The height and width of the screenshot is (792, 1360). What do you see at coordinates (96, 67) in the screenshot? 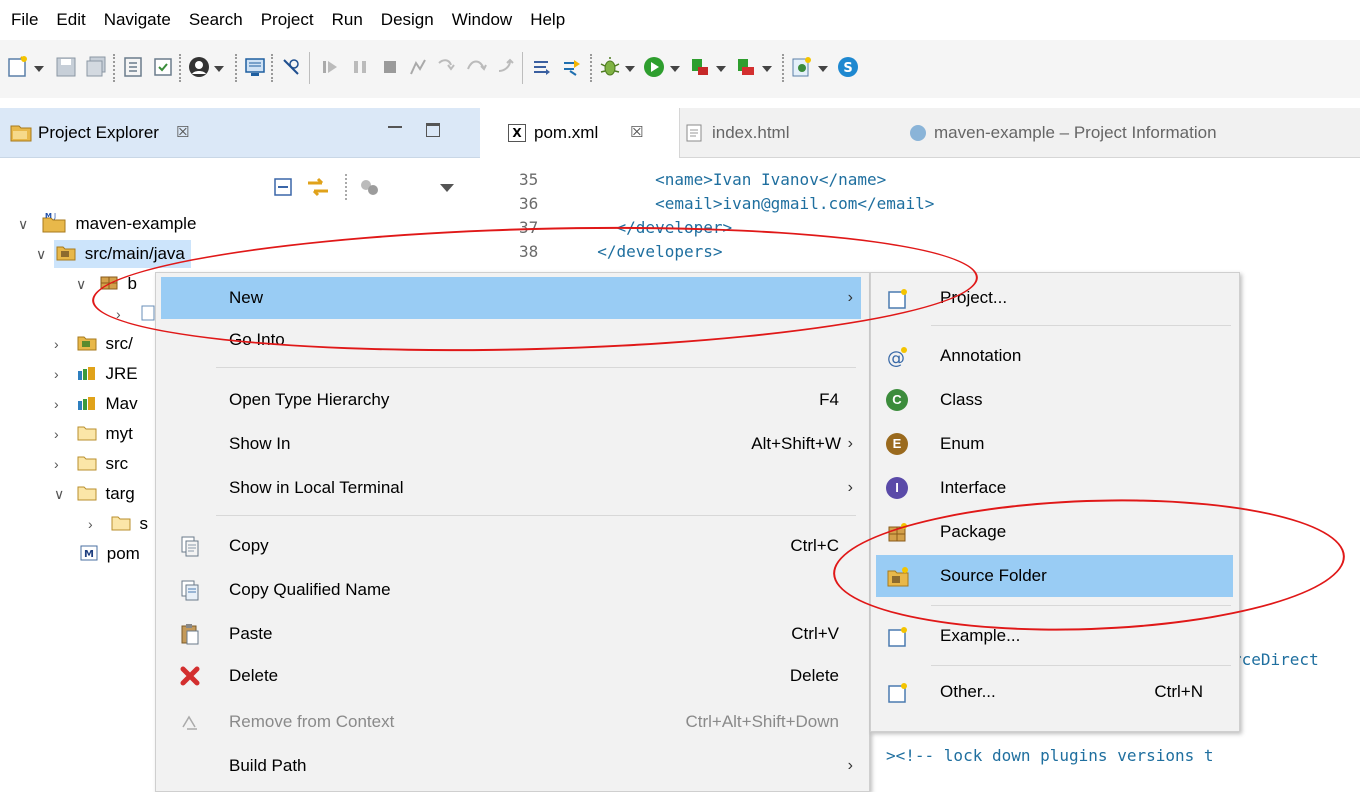
I see `save-all-icon` at bounding box center [96, 67].